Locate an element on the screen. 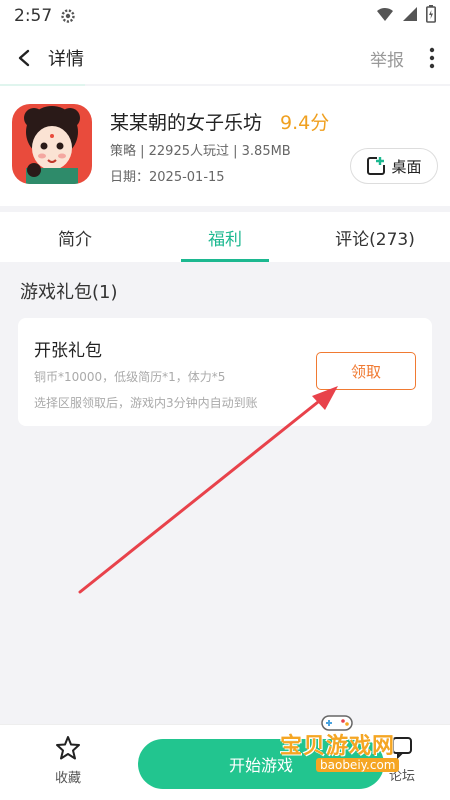  favorite-button: 收藏 is located at coordinates (68, 763).